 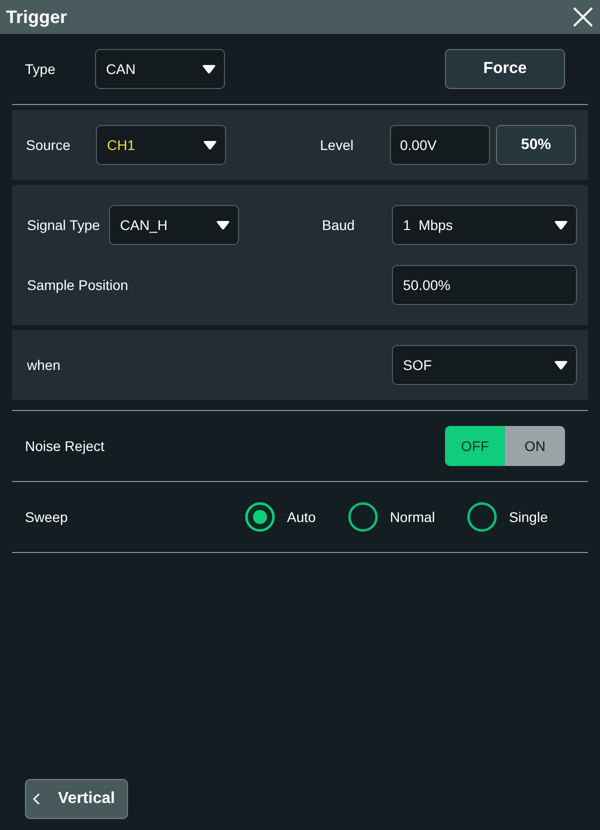 I want to click on field-label: Sample Position, so click(x=77, y=285).